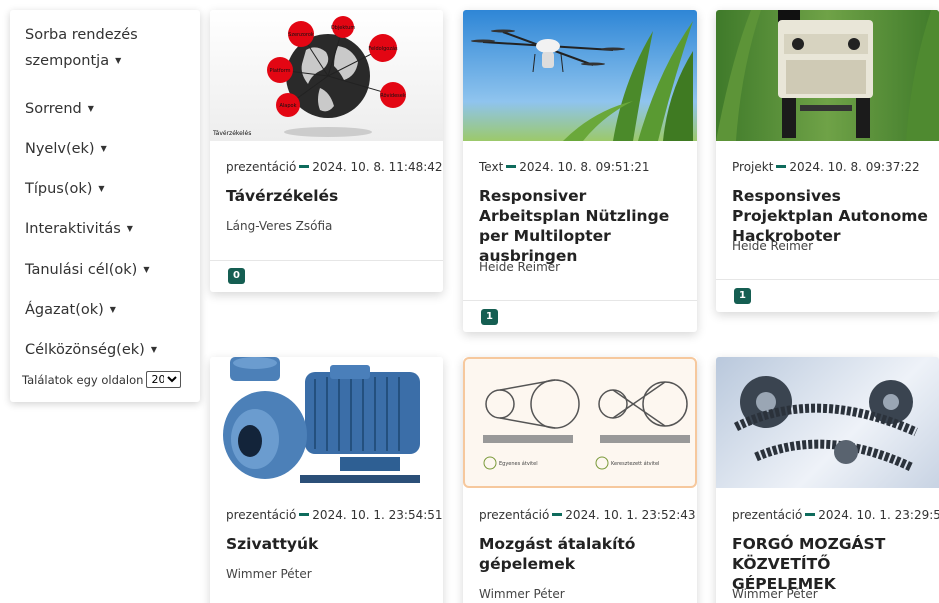  I want to click on card-meta: Text 2024. 10. 8. 09:51:21, so click(564, 167).